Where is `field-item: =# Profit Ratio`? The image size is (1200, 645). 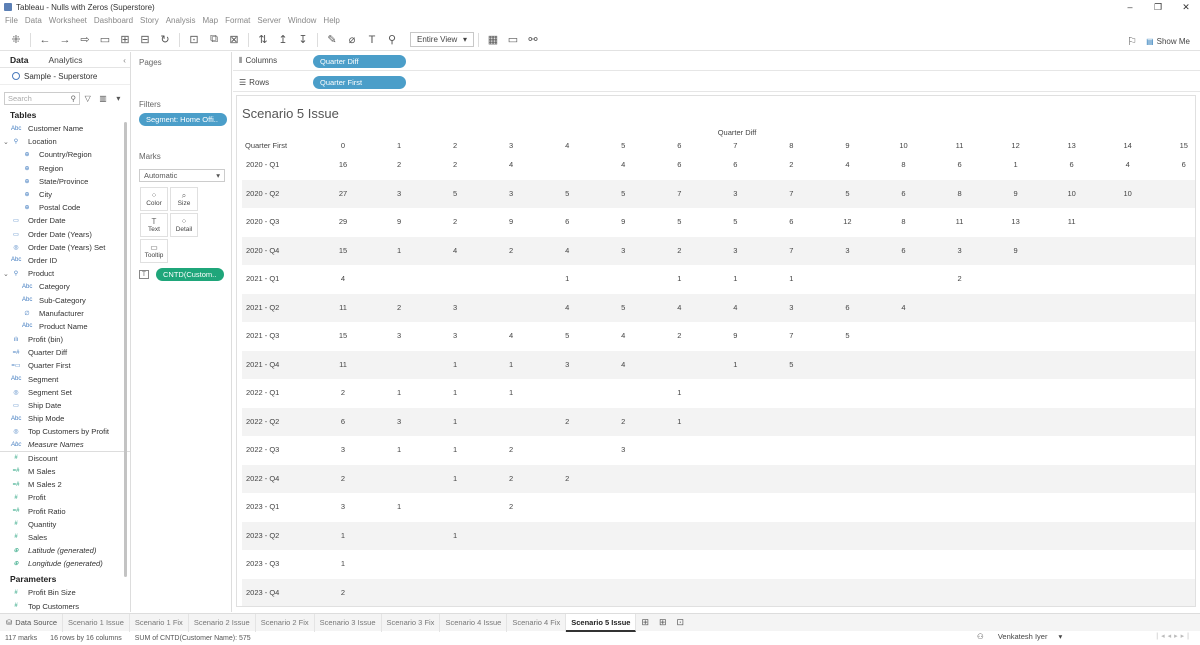
field-item: =# Profit Ratio is located at coordinates (65, 510).